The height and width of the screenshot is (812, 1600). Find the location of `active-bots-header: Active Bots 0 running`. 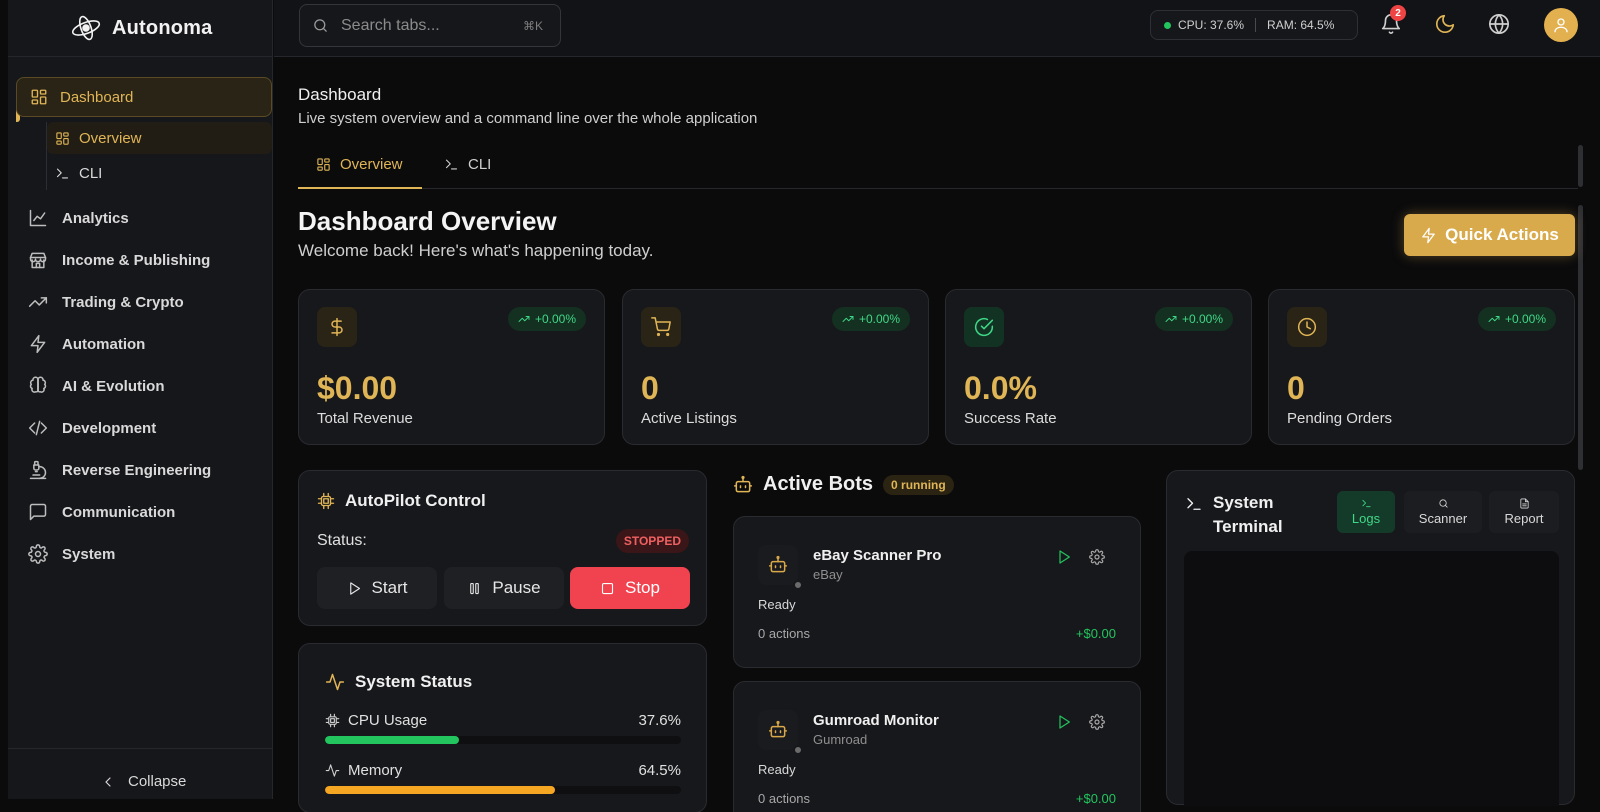

active-bots-header: Active Bots 0 running is located at coordinates (843, 484).